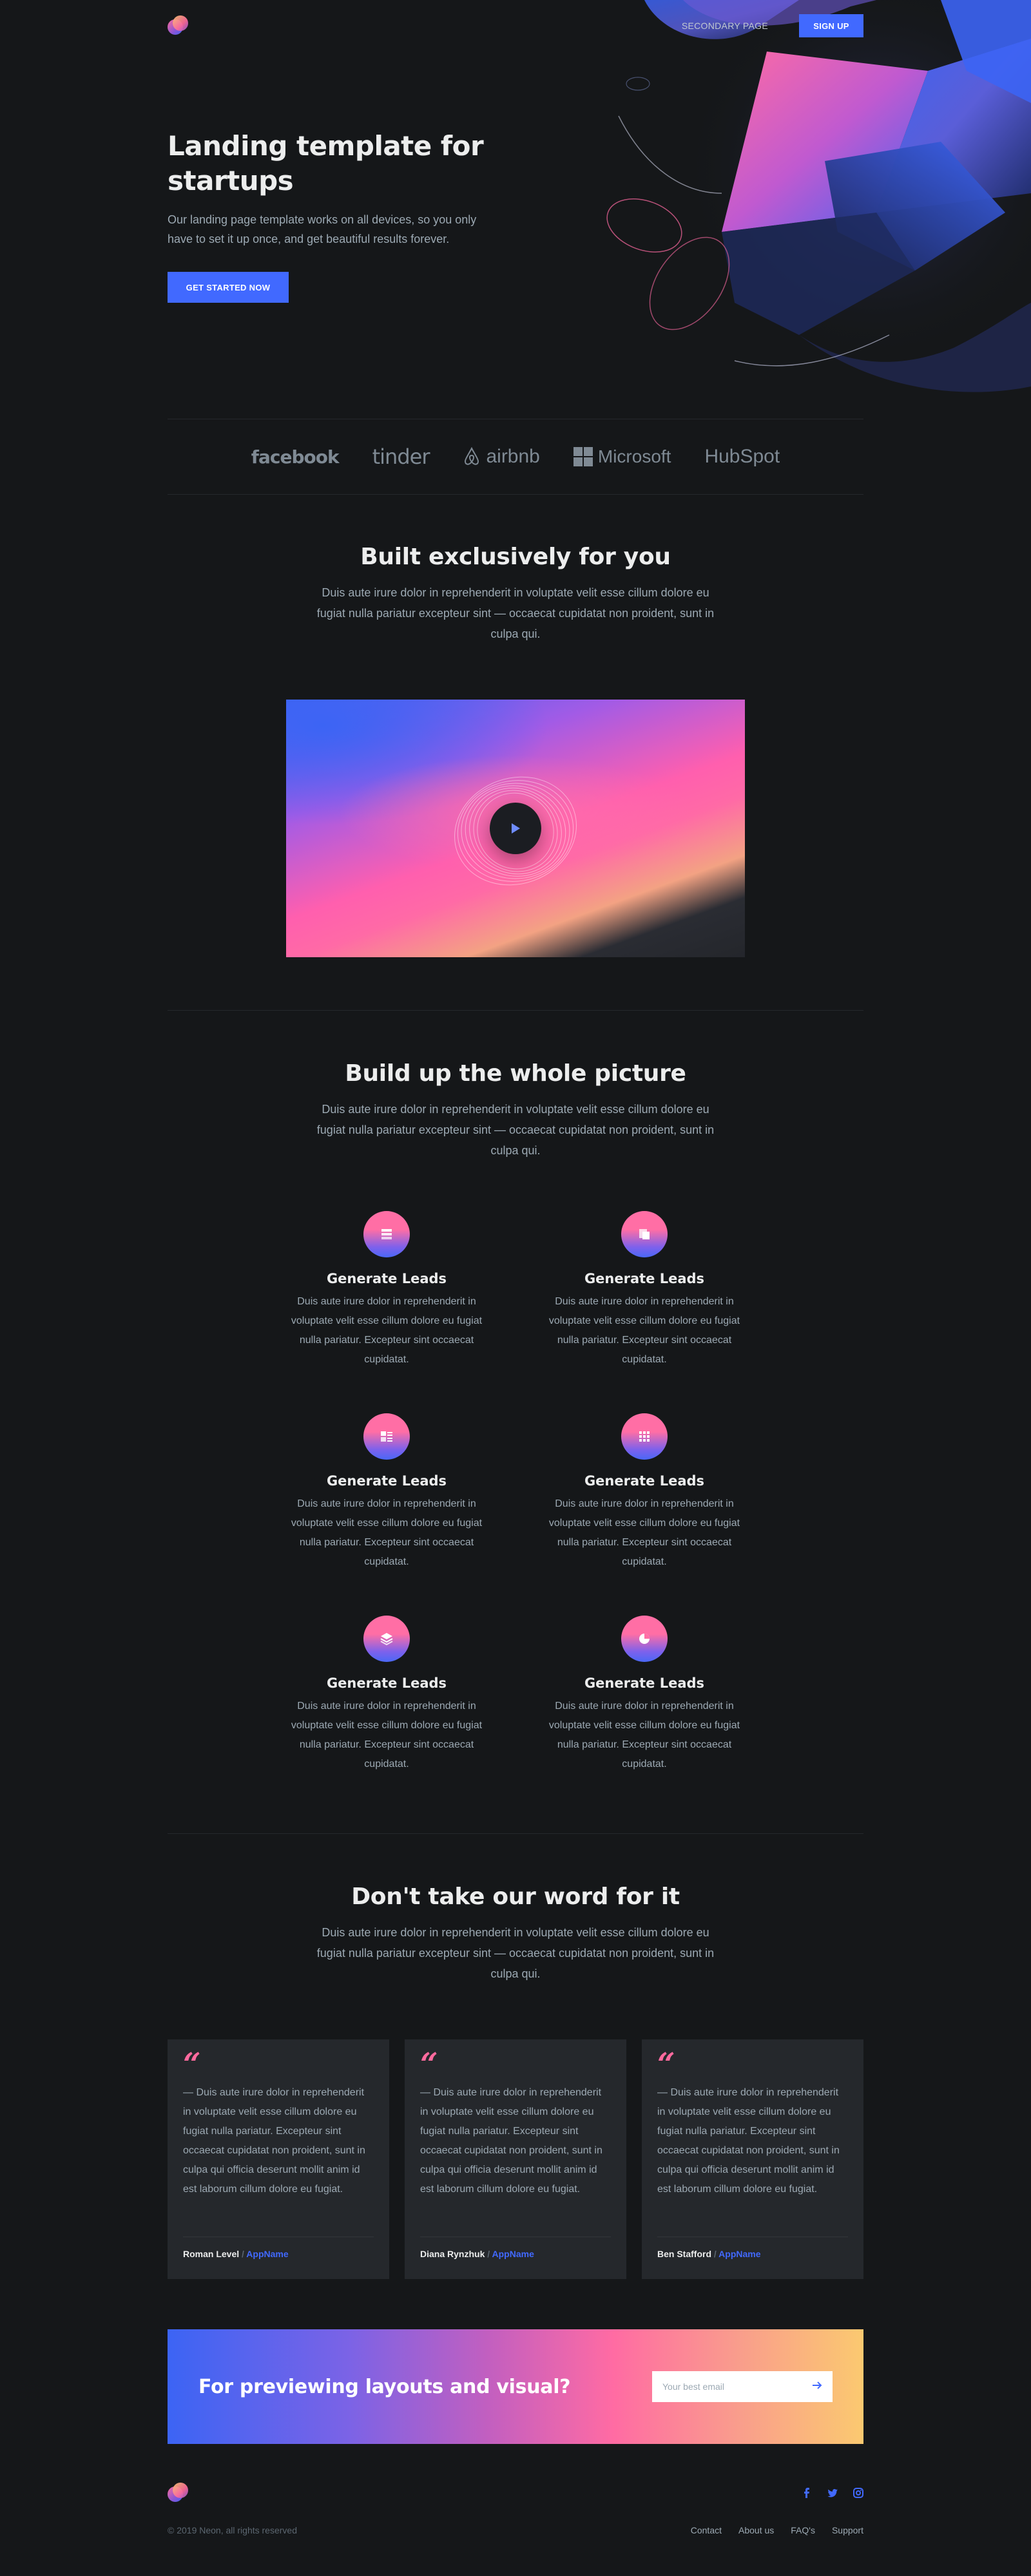 This screenshot has height=2576, width=1031. Describe the element at coordinates (211, 2254) in the screenshot. I see `author-name: Roman Level` at that location.